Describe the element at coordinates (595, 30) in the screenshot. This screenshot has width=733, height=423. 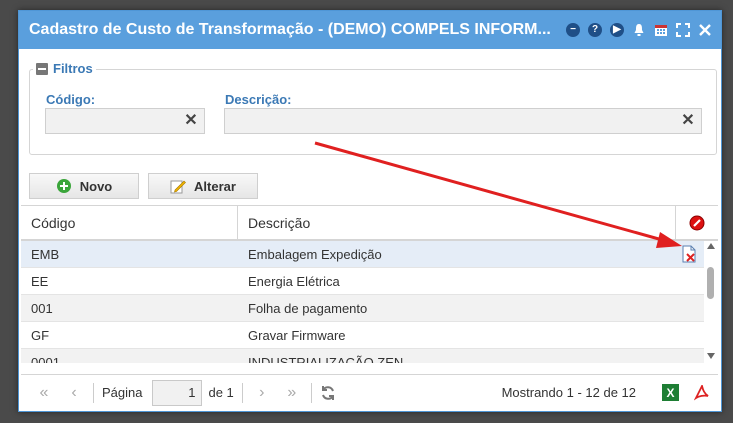
I see `help-icon: ?` at that location.